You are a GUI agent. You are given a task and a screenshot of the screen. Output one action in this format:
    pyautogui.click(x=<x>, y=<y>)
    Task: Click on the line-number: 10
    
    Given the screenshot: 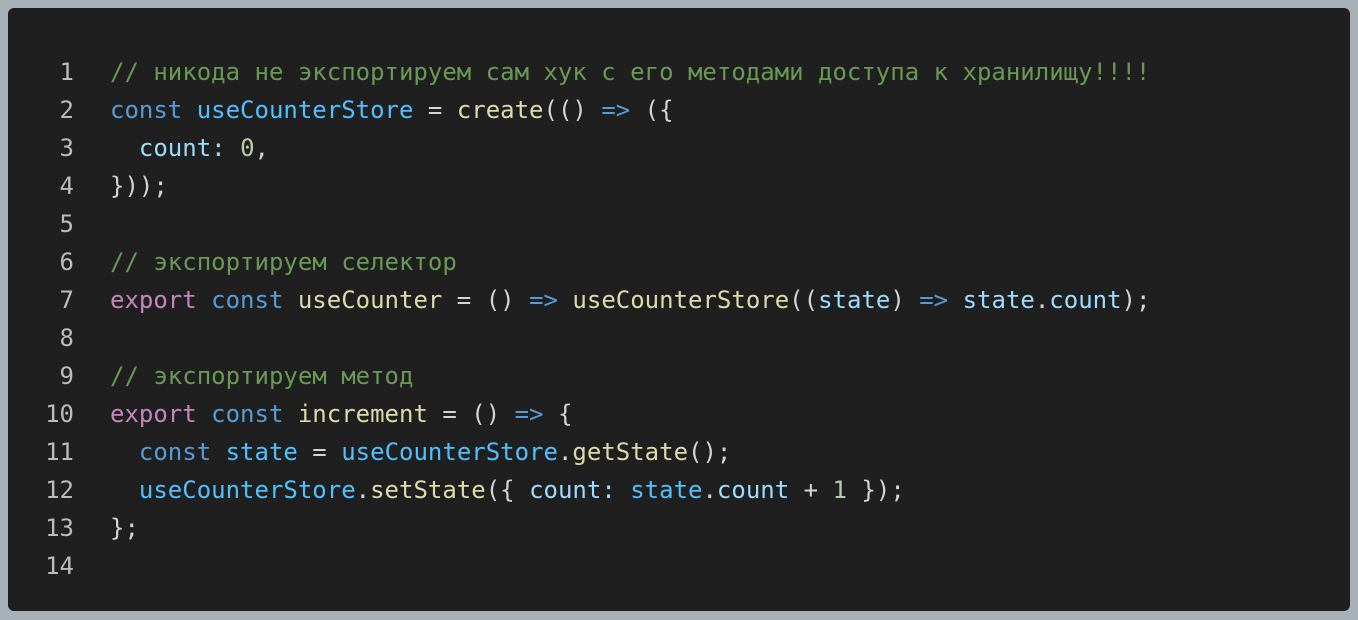 What is the action you would take?
    pyautogui.click(x=59, y=414)
    